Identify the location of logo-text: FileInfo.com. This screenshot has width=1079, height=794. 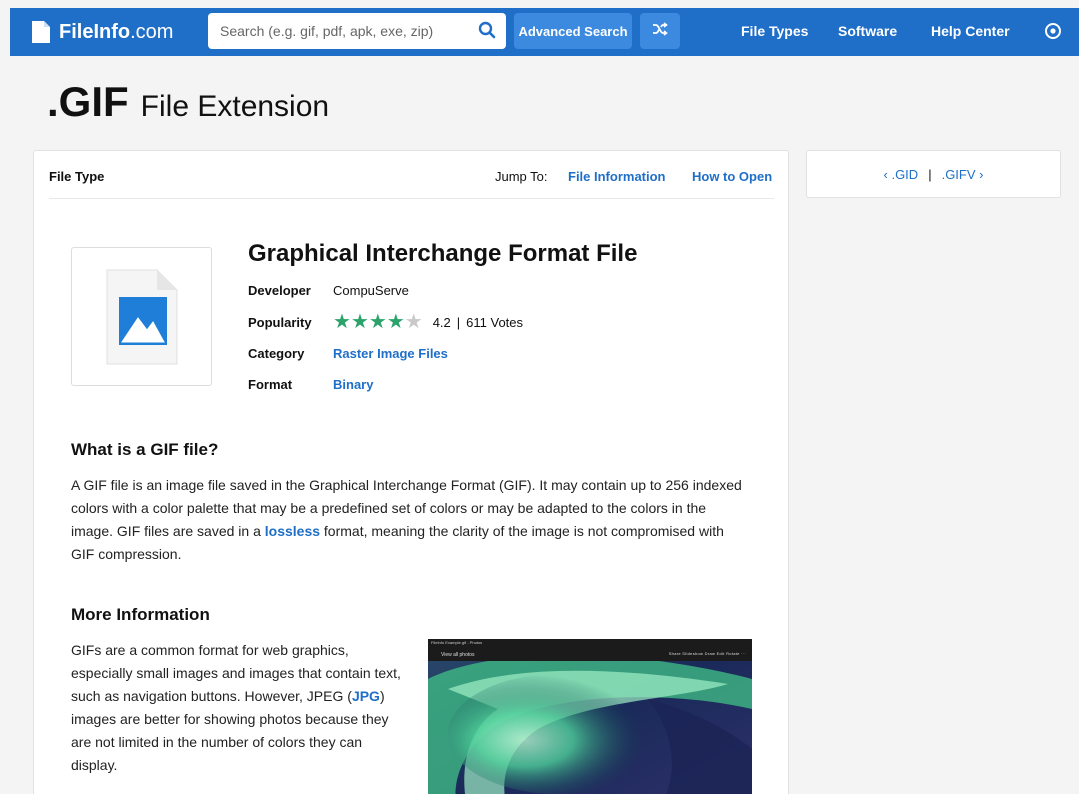
(116, 32).